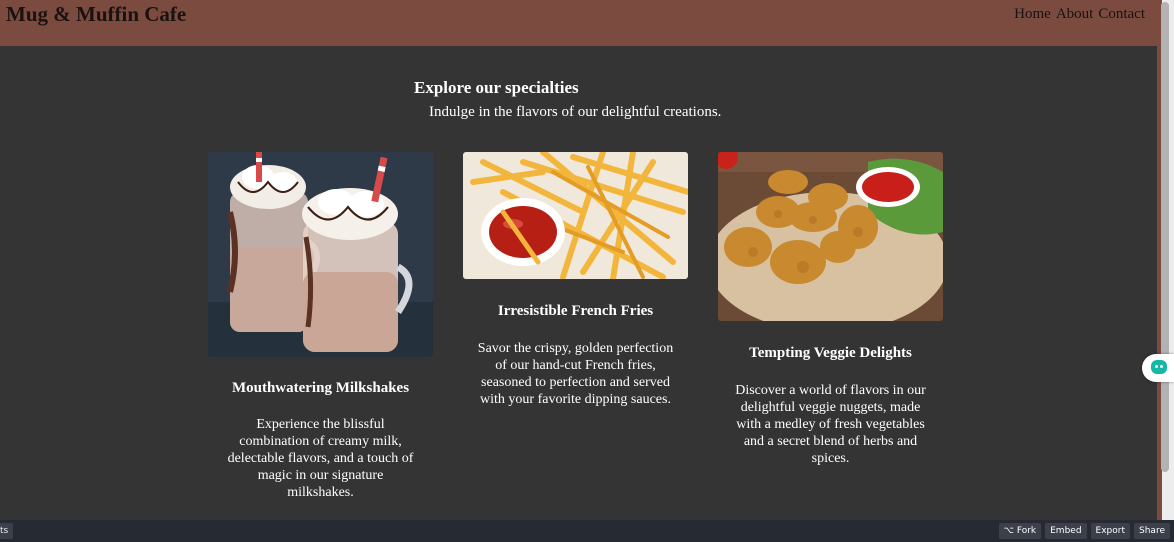  What do you see at coordinates (830, 353) in the screenshot?
I see `card-title: Tempting Veggie Delights` at bounding box center [830, 353].